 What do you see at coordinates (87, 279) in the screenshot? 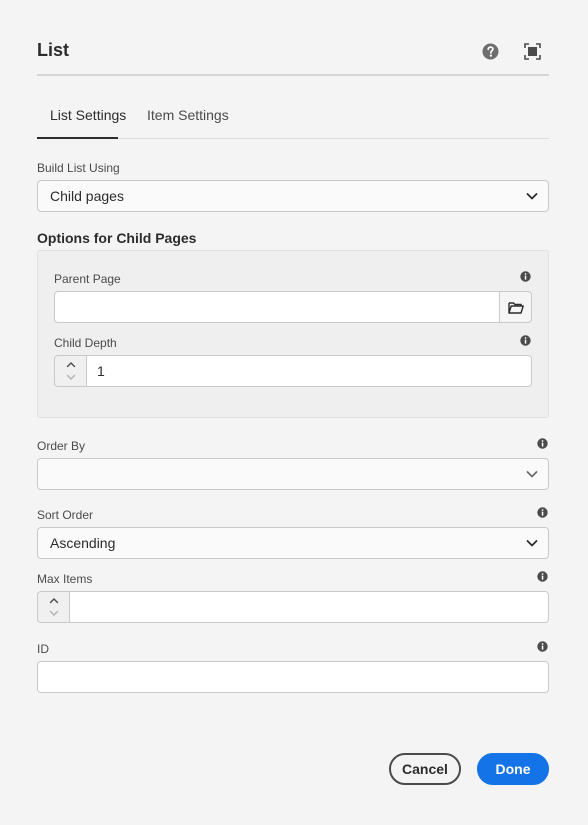
I see `parent-page-label: Parent Page` at bounding box center [87, 279].